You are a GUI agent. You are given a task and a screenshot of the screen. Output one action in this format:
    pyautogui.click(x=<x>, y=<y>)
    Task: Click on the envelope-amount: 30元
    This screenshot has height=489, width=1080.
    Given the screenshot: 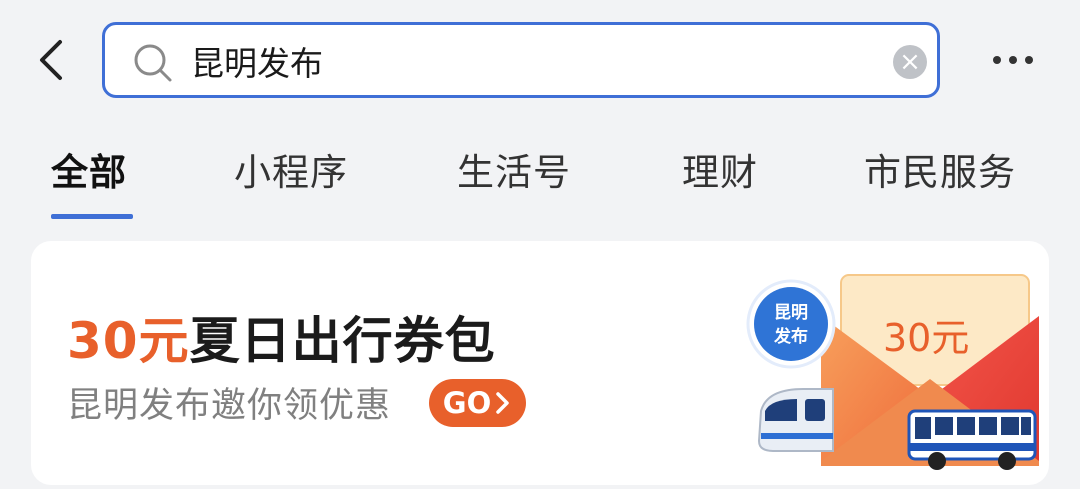 What is the action you would take?
    pyautogui.click(x=926, y=338)
    